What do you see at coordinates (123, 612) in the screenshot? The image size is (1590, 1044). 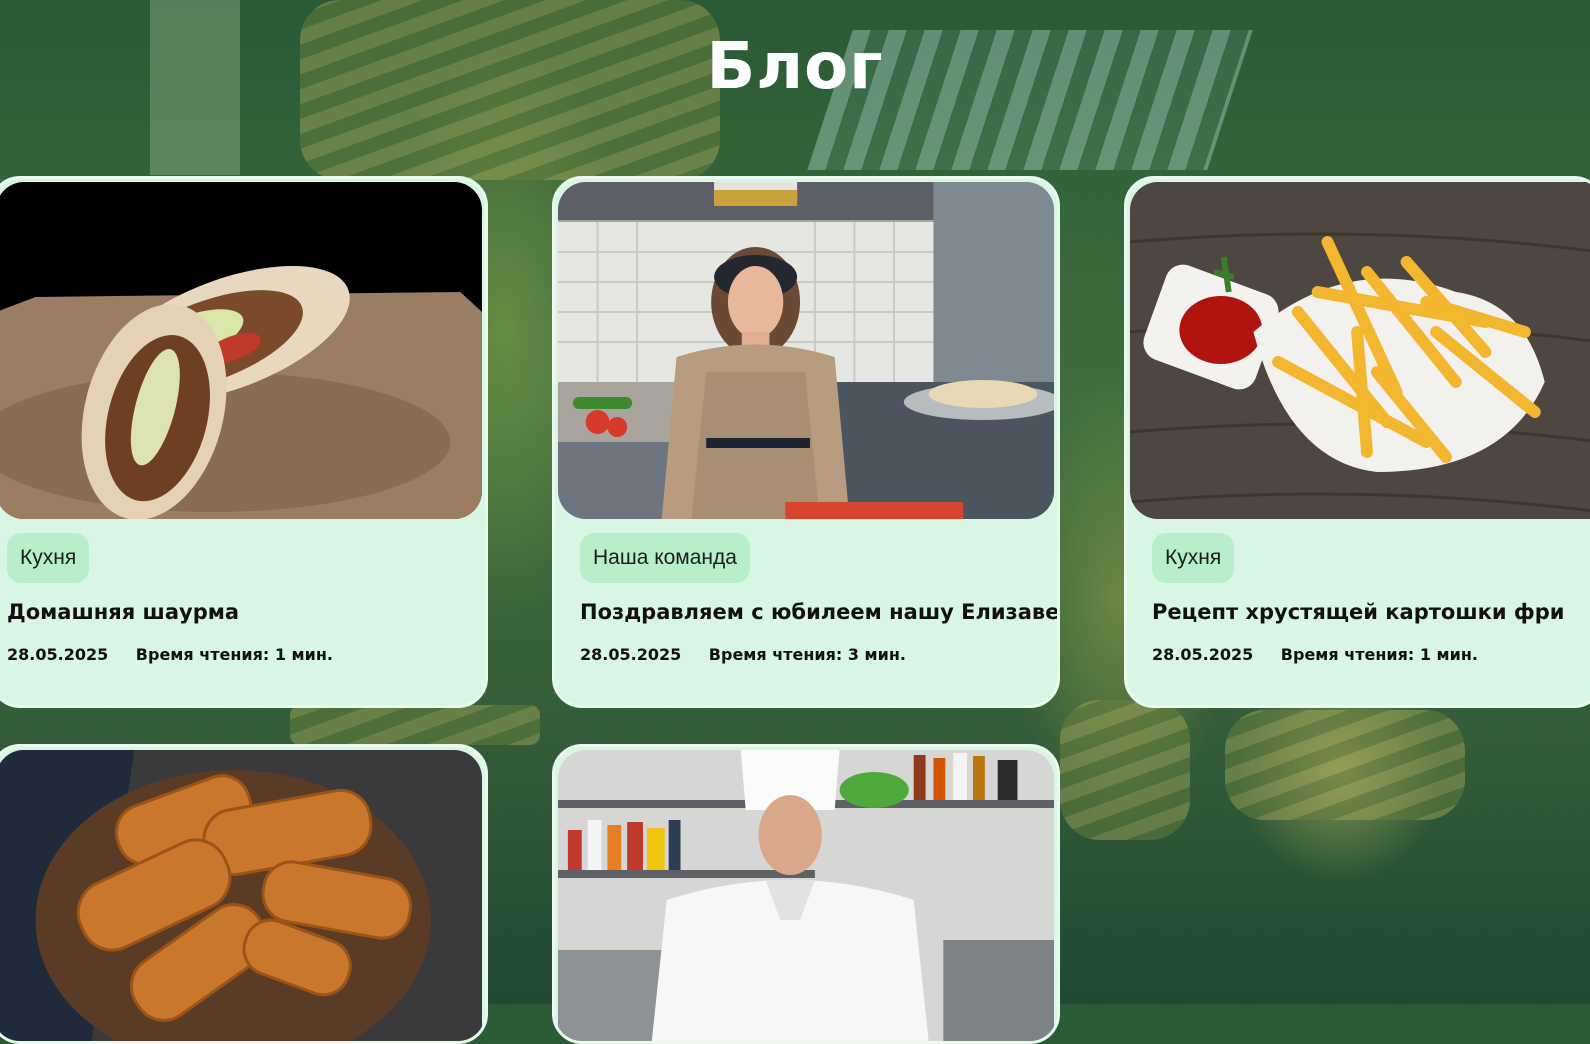 I see `blog-card-title: Домашняя шаурма` at bounding box center [123, 612].